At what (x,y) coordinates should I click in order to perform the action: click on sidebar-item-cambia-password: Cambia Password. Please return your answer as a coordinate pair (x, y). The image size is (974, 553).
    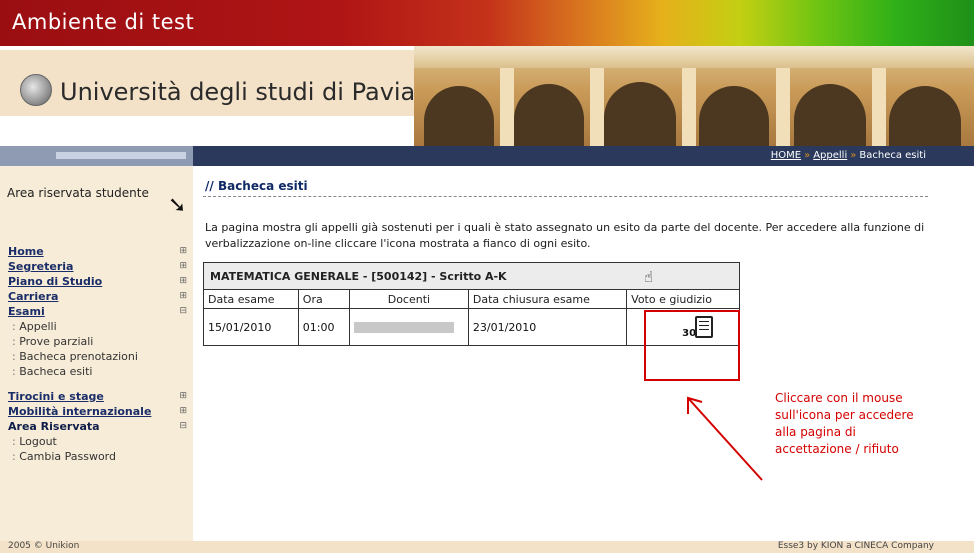
    Looking at the image, I should click on (96, 456).